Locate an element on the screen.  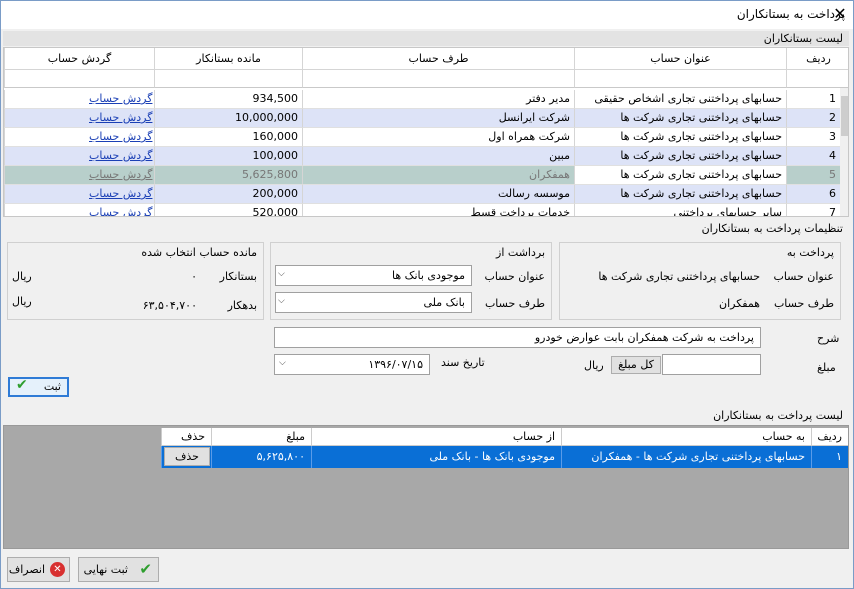
pay-to-title: پرداخت به is located at coordinates (810, 252).